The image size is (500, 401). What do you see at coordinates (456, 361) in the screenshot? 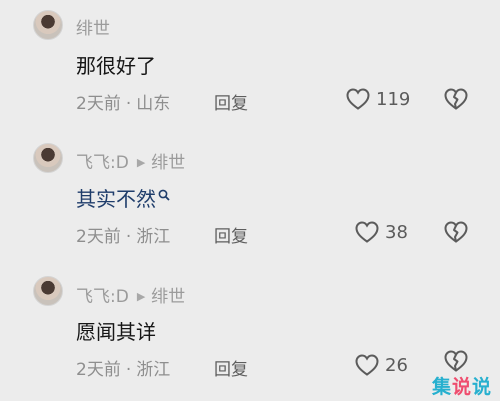
I see `broken-heart-icon` at bounding box center [456, 361].